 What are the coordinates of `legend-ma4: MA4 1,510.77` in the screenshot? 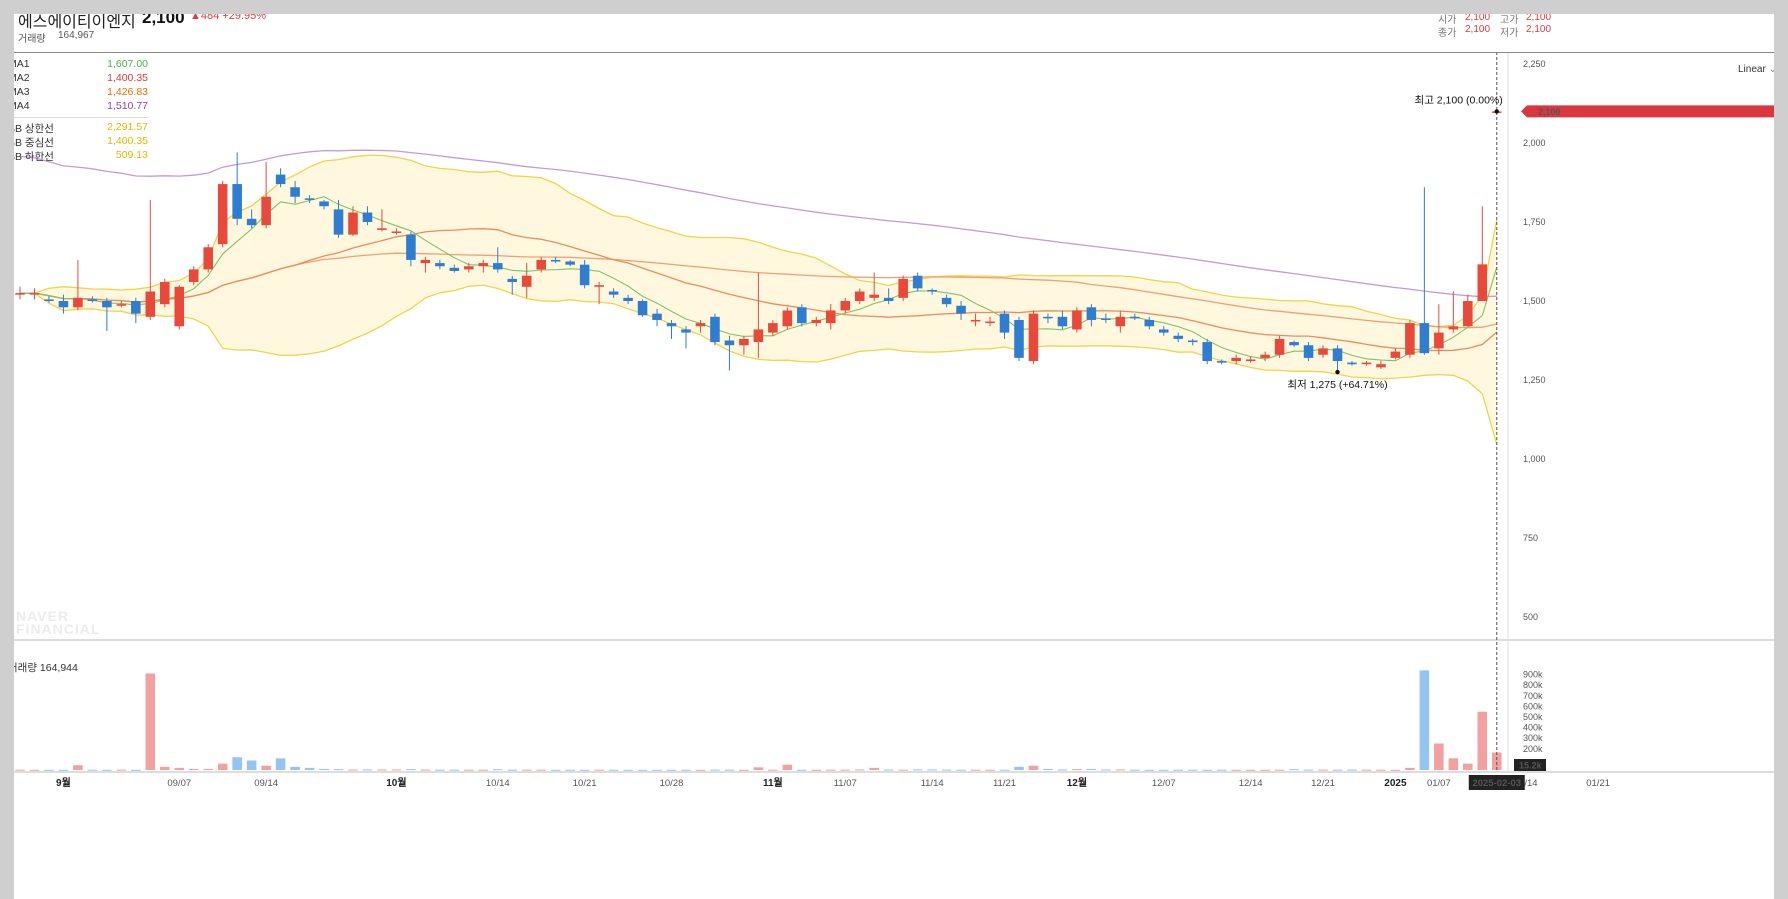 It's located at (81, 107).